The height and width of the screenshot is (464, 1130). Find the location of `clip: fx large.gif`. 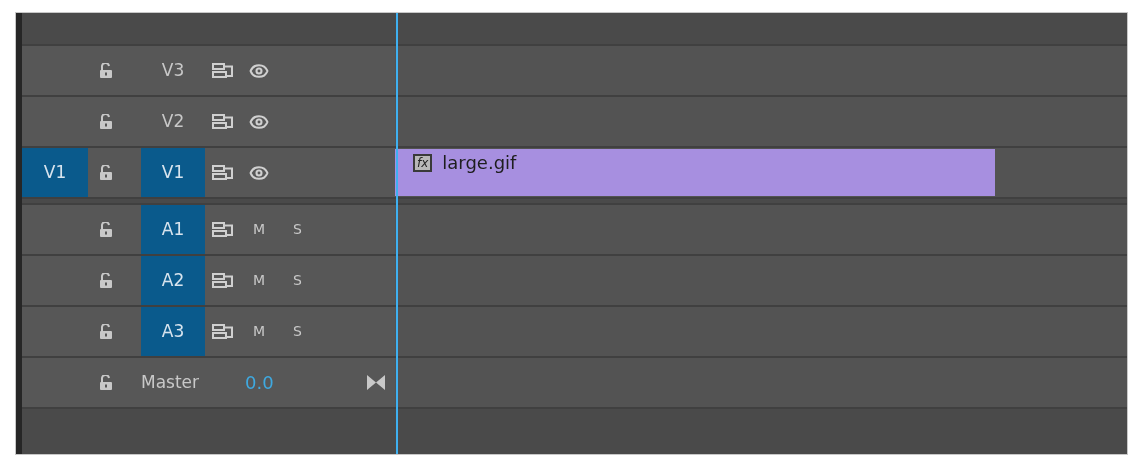

clip: fx large.gif is located at coordinates (695, 172).